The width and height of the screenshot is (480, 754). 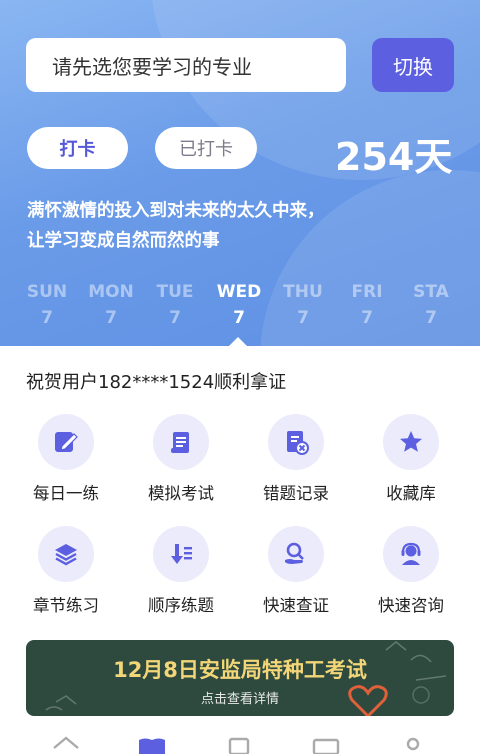 I want to click on feature-mock-exam: 模拟考试, so click(x=181, y=459).